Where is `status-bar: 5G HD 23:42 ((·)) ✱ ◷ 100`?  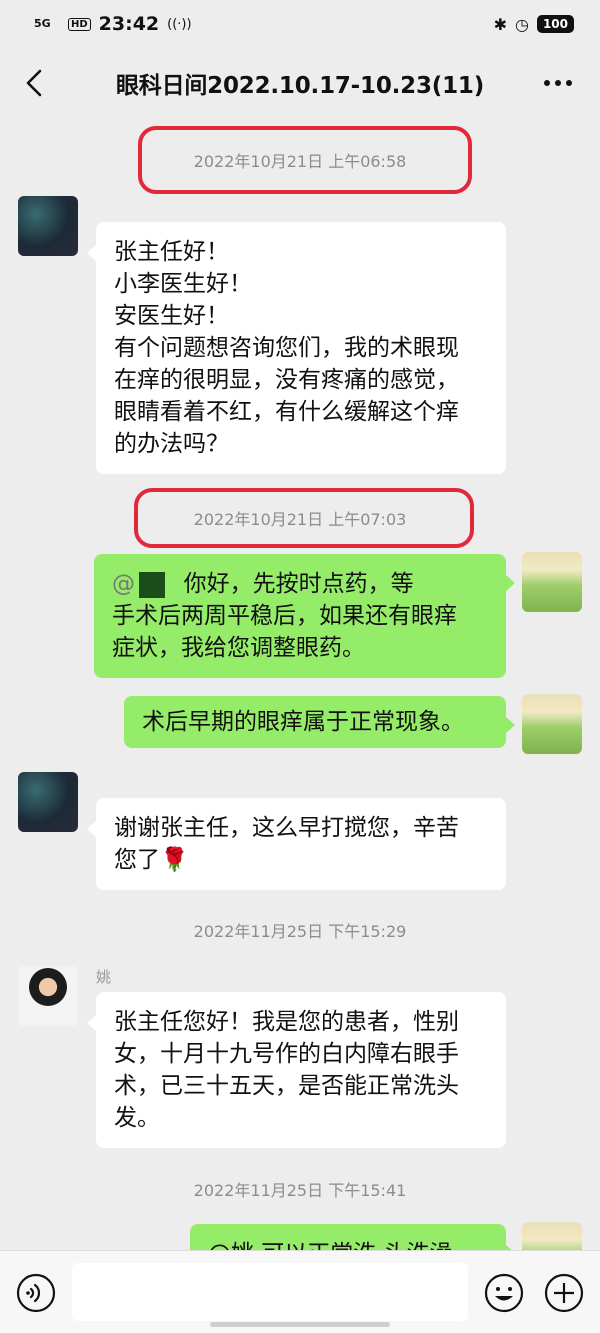
status-bar: 5G HD 23:42 ((·)) ✱ ◷ 100 is located at coordinates (300, 24).